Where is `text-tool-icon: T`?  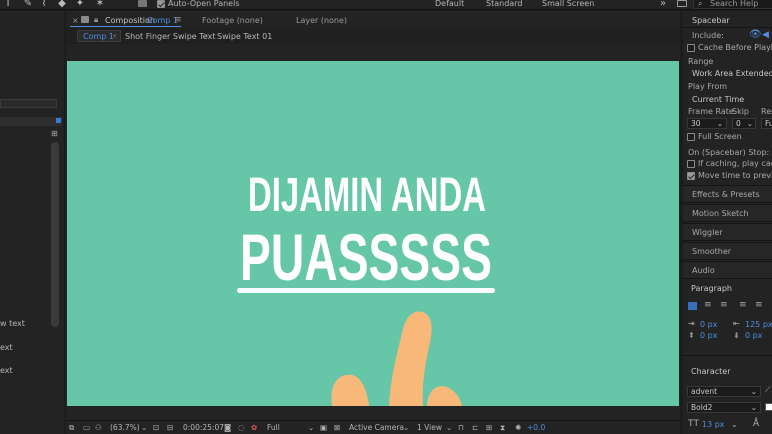 text-tool-icon: T is located at coordinates (8, 4).